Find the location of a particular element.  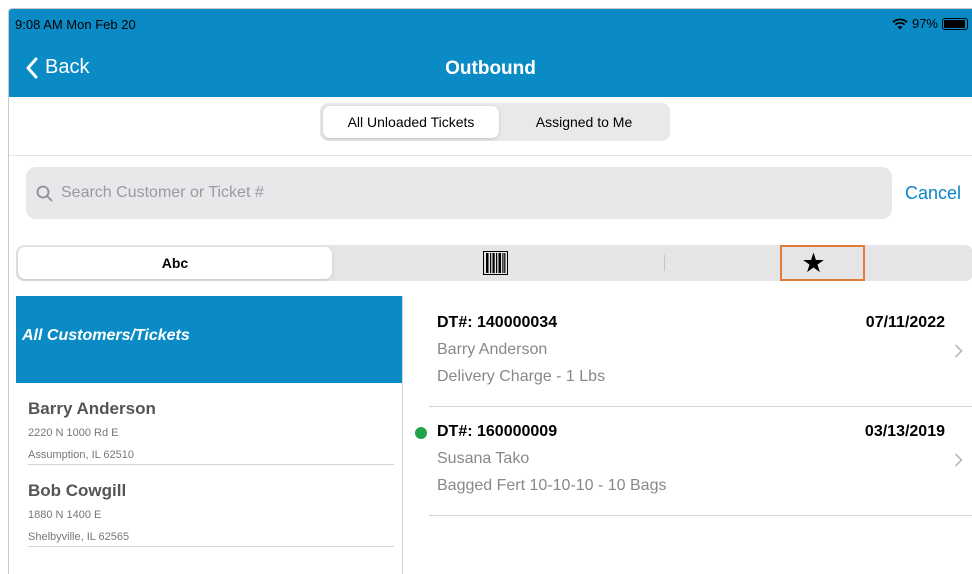

battery-percent: 97% is located at coordinates (924, 23).